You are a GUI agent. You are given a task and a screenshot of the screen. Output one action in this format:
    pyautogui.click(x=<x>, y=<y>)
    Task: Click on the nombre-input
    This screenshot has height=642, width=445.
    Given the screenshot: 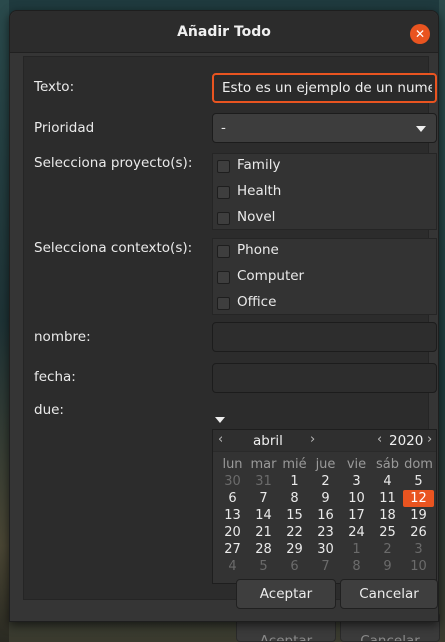 What is the action you would take?
    pyautogui.click(x=324, y=337)
    